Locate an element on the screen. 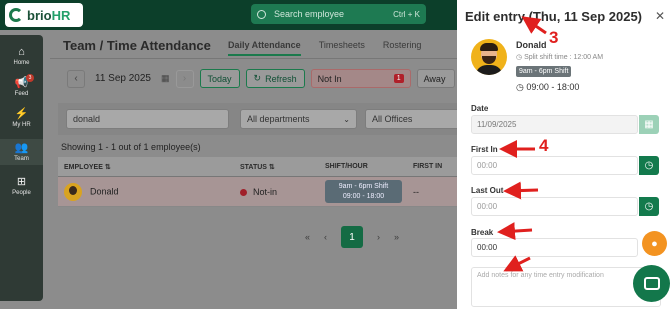  date-label: Date is located at coordinates (480, 108).